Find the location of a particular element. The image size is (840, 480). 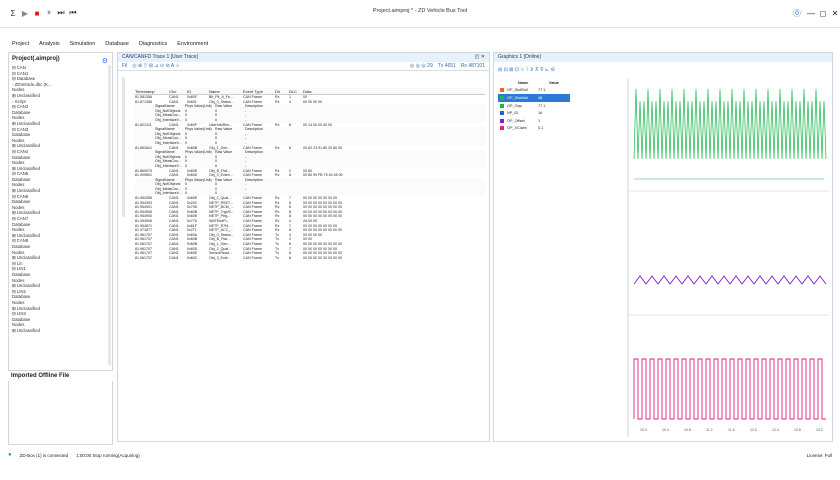

signal-value: 16 is located at coordinates (540, 113).